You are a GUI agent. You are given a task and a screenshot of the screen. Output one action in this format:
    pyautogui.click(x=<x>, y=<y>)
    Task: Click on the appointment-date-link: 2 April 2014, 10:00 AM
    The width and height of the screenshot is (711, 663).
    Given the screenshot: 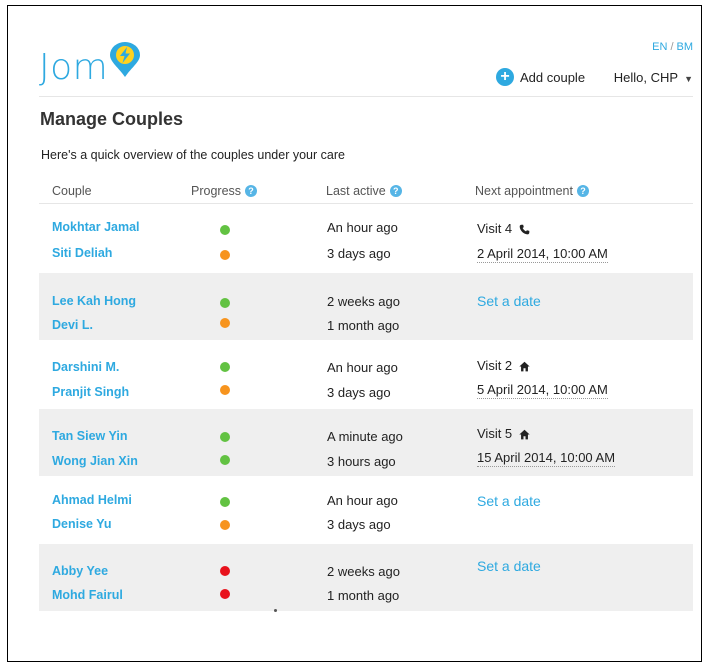 What is the action you would take?
    pyautogui.click(x=542, y=254)
    